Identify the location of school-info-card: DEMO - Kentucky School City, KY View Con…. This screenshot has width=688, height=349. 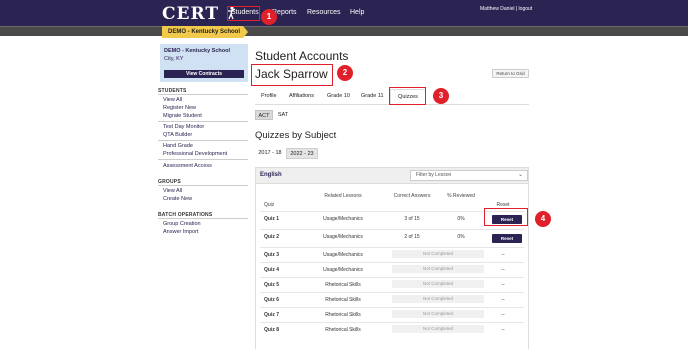
(204, 63).